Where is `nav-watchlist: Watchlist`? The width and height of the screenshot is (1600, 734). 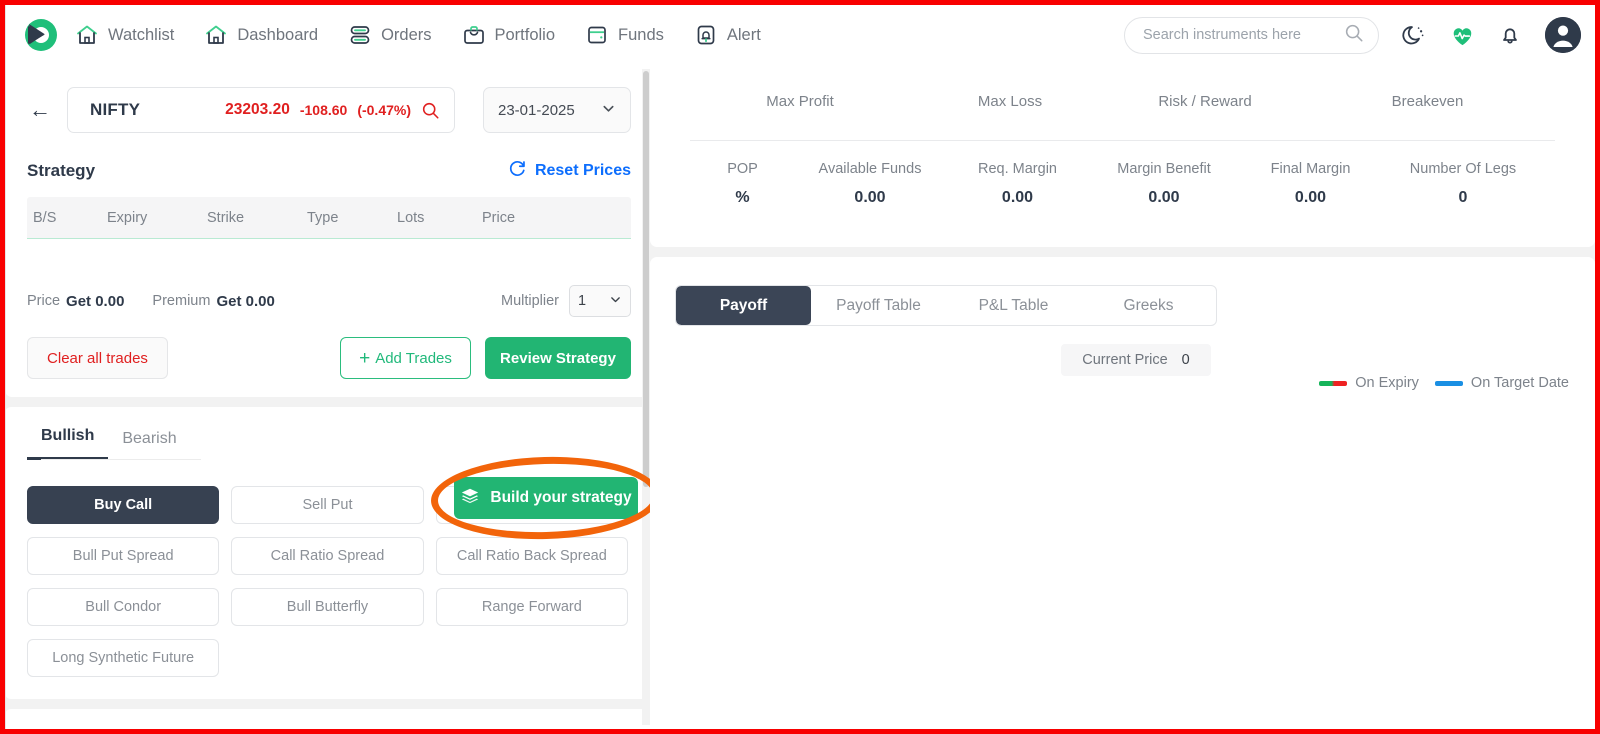 nav-watchlist: Watchlist is located at coordinates (124, 35).